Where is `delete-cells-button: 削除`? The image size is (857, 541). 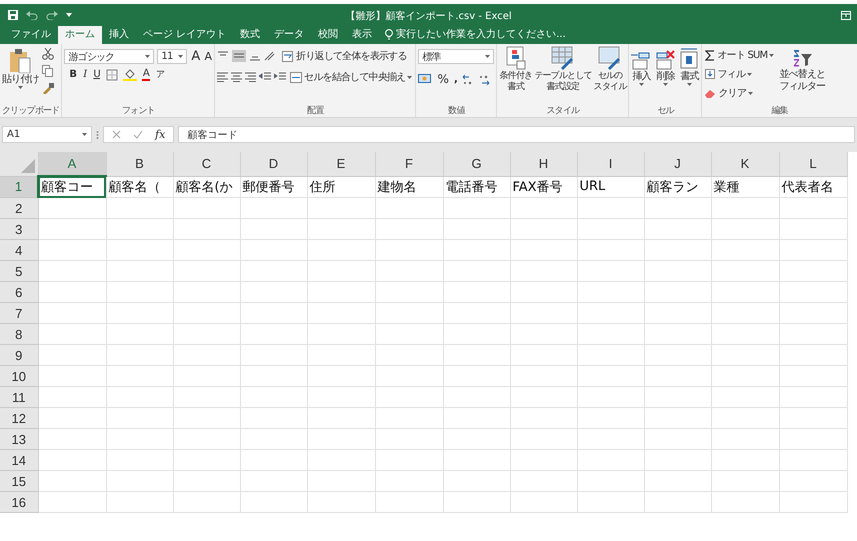 delete-cells-button: 削除 is located at coordinates (665, 75).